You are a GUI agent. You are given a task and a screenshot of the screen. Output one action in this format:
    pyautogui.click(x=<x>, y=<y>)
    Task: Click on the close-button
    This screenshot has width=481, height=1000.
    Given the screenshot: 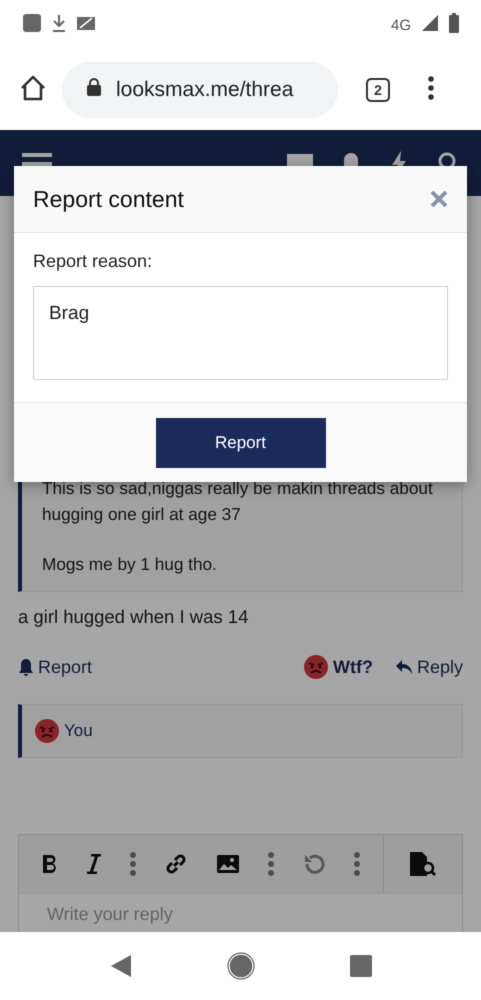 What is the action you would take?
    pyautogui.click(x=439, y=199)
    